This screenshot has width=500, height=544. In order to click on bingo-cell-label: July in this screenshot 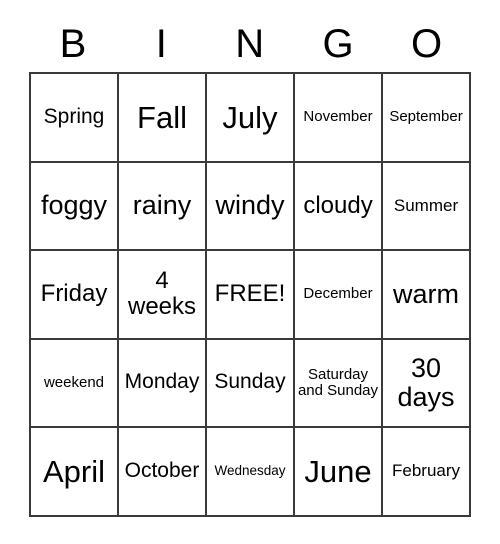, I will do `click(250, 117)`.